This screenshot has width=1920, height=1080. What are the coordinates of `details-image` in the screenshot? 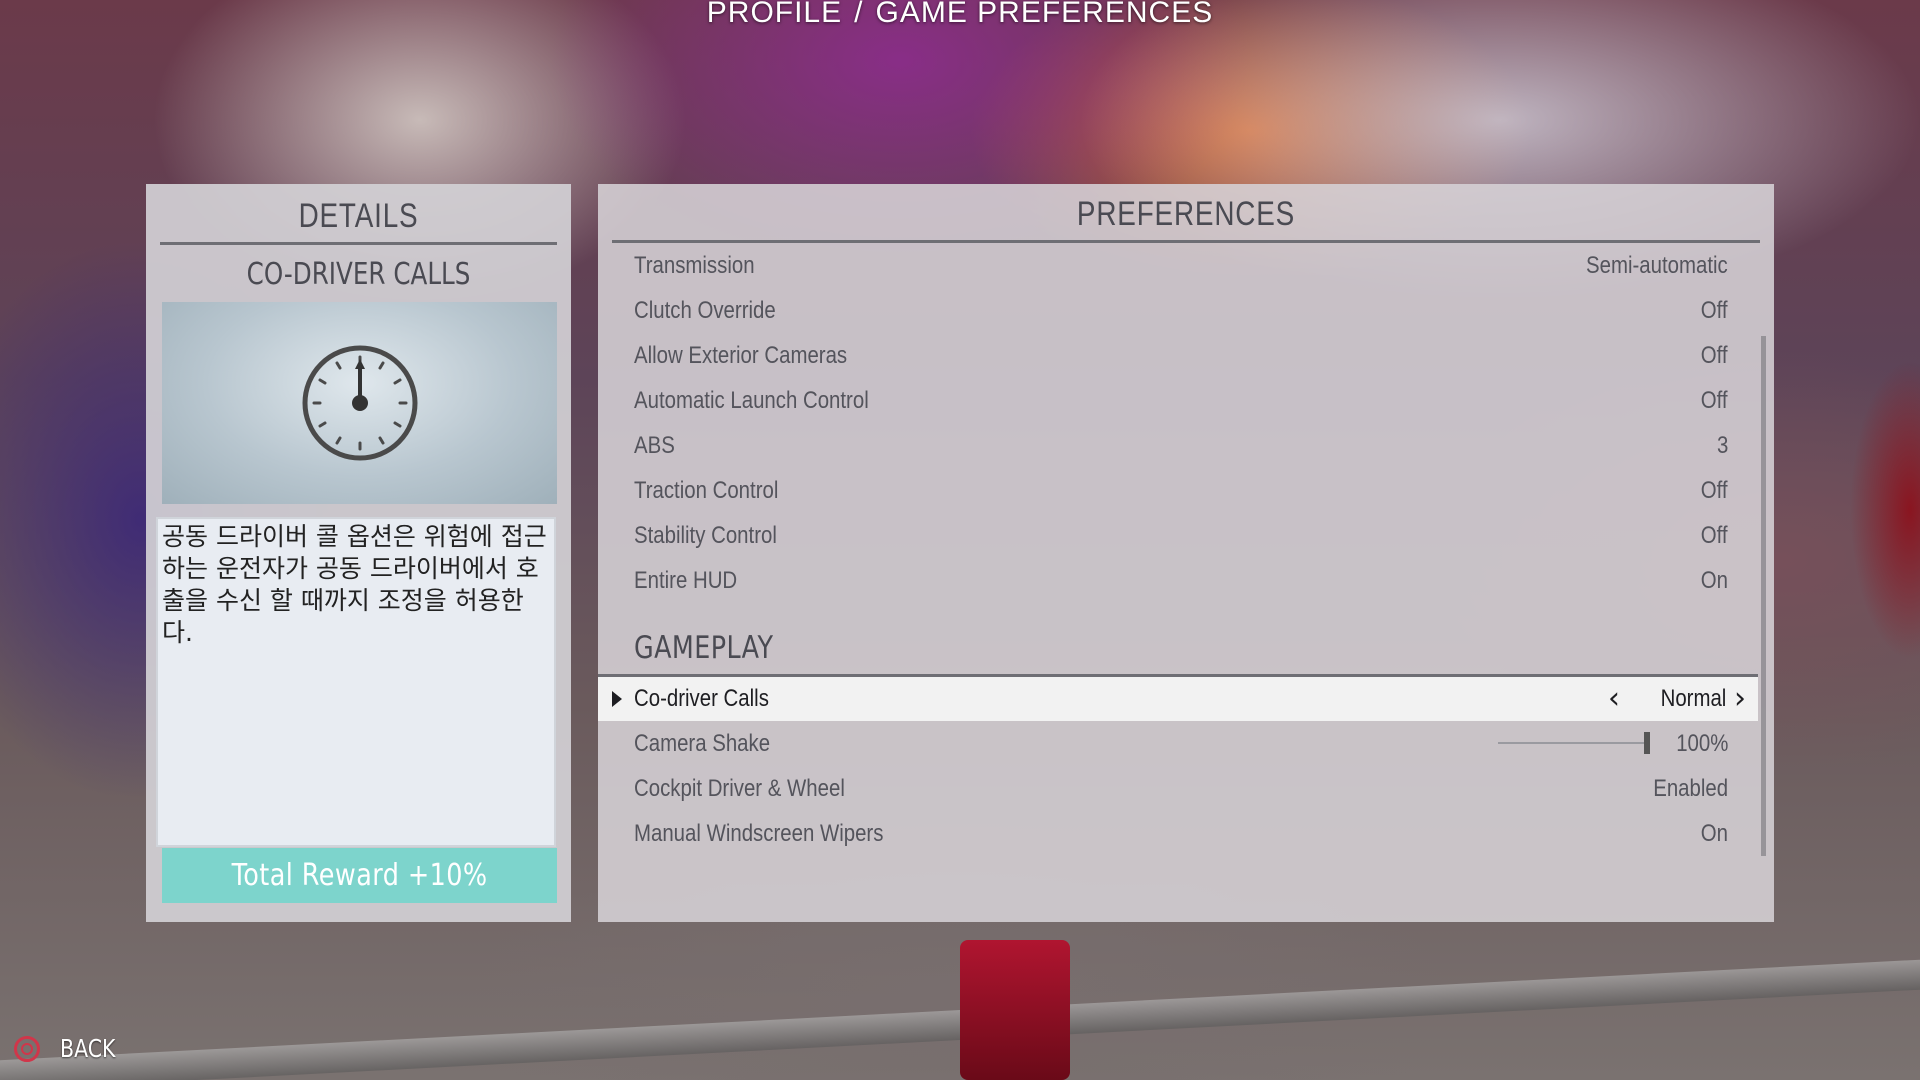 It's located at (359, 403).